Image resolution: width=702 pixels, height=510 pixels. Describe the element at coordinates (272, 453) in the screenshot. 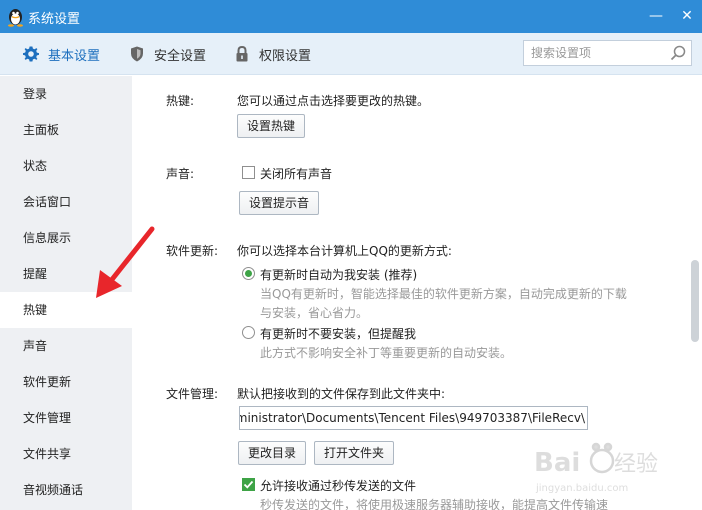

I see `change-directory-button: 更改目录` at that location.